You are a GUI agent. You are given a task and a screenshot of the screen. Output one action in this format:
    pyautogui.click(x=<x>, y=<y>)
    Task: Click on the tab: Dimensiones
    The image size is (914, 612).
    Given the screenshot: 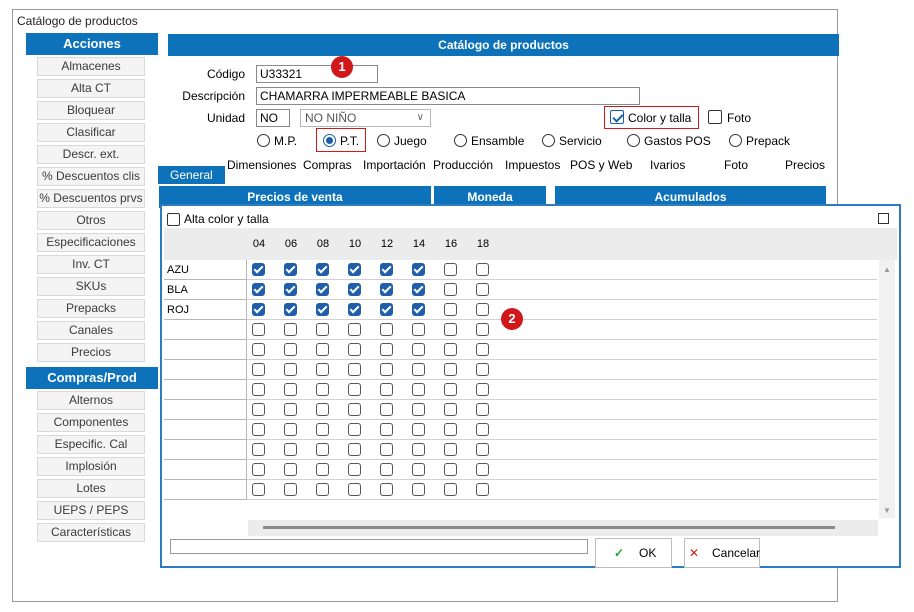 What is the action you would take?
    pyautogui.click(x=261, y=165)
    